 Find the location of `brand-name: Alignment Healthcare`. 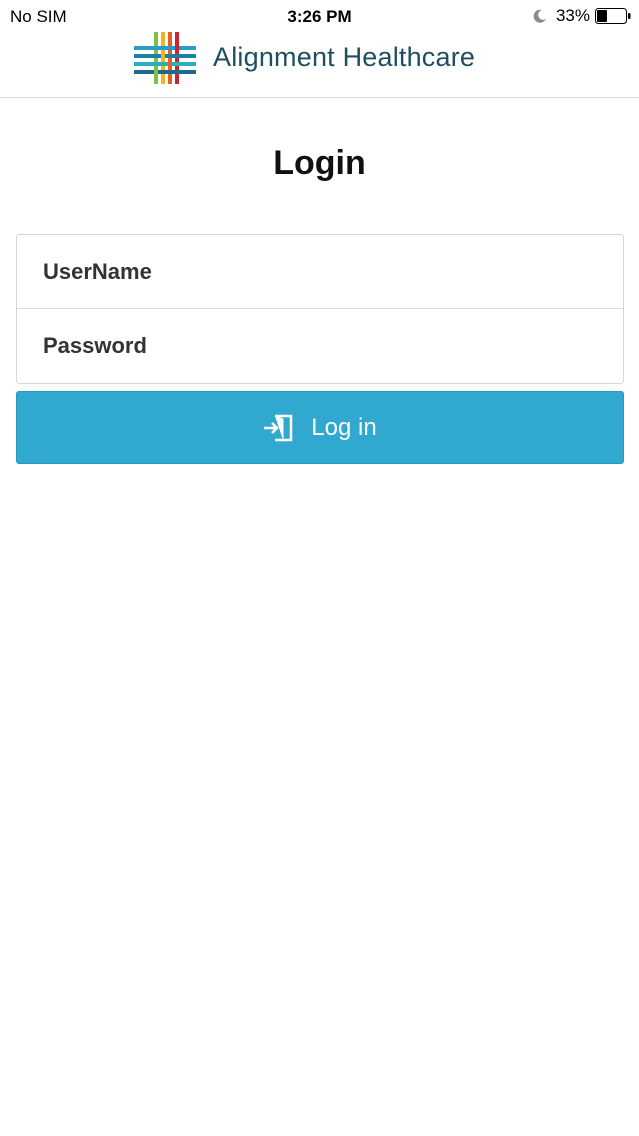

brand-name: Alignment Healthcare is located at coordinates (344, 57).